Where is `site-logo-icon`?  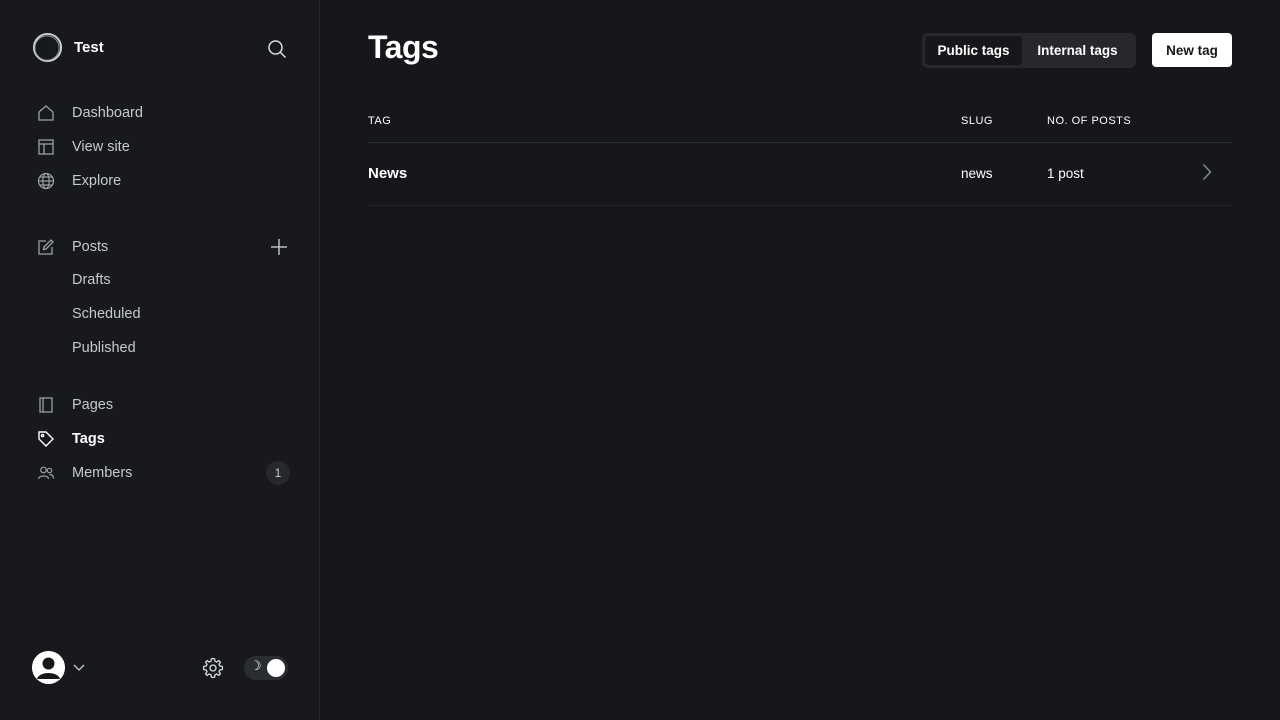
site-logo-icon is located at coordinates (47, 47).